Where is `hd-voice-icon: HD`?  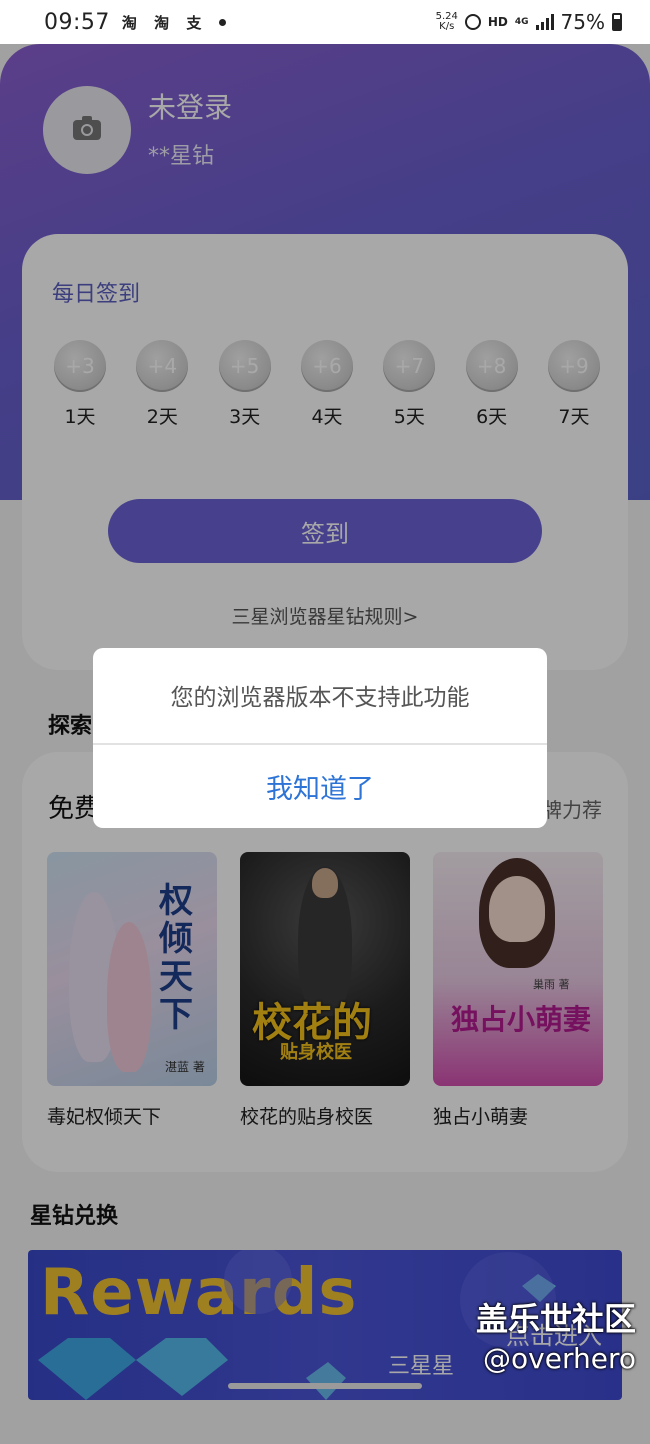 hd-voice-icon: HD is located at coordinates (497, 22).